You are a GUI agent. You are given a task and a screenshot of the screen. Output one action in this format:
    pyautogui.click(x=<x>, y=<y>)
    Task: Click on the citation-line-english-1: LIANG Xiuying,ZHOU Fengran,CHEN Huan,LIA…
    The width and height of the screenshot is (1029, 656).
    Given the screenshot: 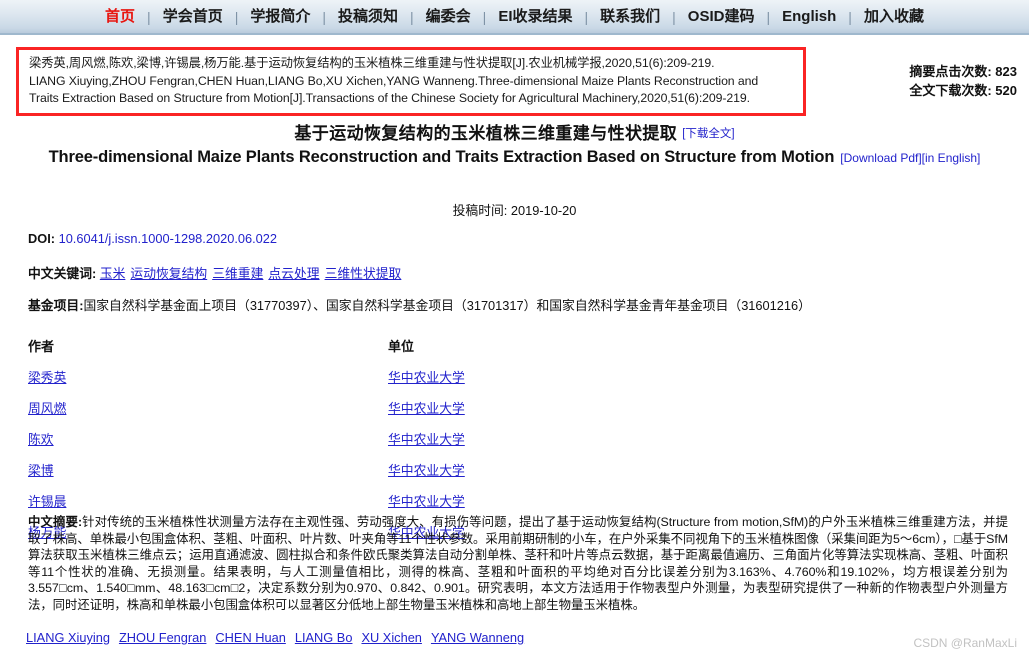 What is the action you would take?
    pyautogui.click(x=394, y=80)
    